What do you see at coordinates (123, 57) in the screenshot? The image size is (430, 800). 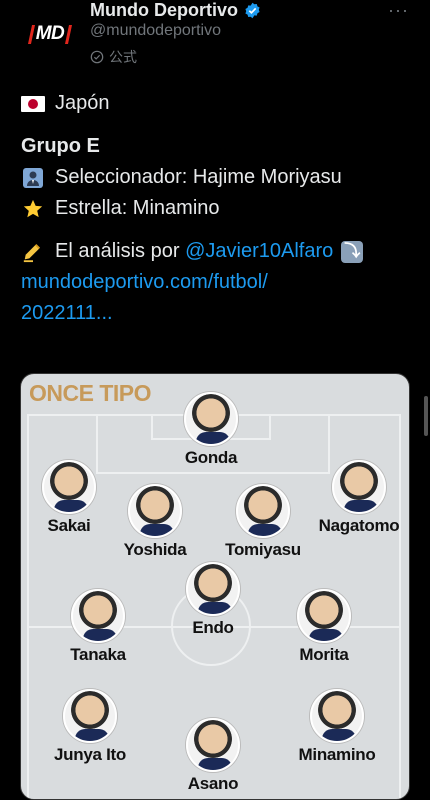 I see `official-text: 公式` at bounding box center [123, 57].